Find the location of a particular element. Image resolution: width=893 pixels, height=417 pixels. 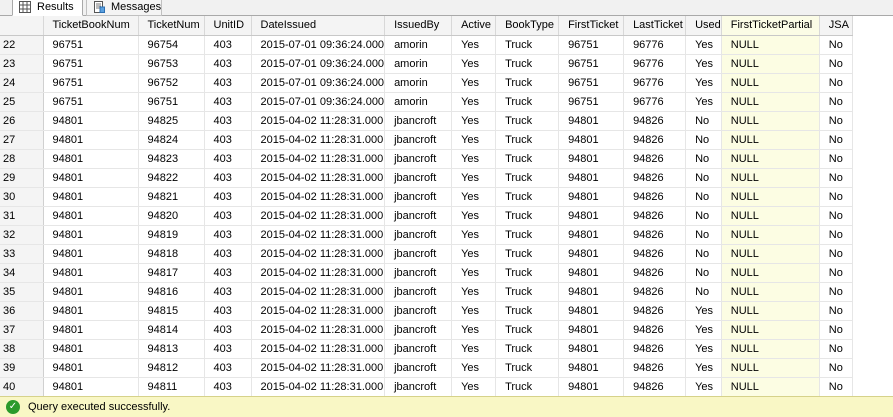

row-number: 27 is located at coordinates (22, 140).